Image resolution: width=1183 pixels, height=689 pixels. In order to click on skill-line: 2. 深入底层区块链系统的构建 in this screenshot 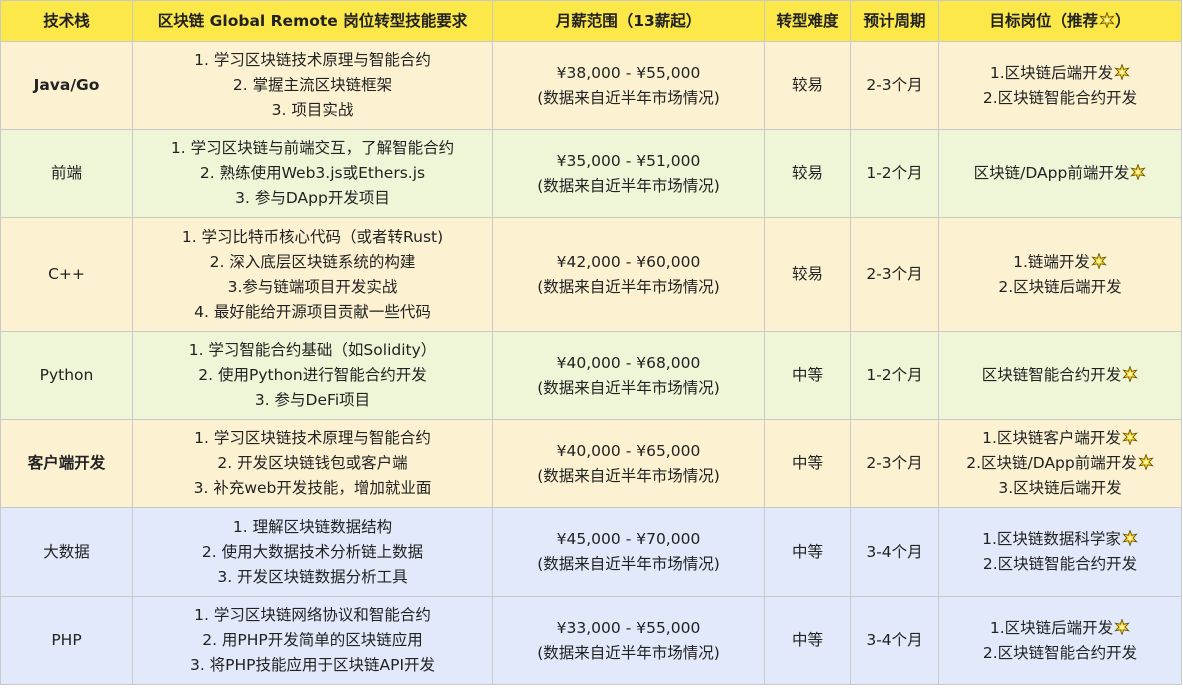, I will do `click(312, 261)`.